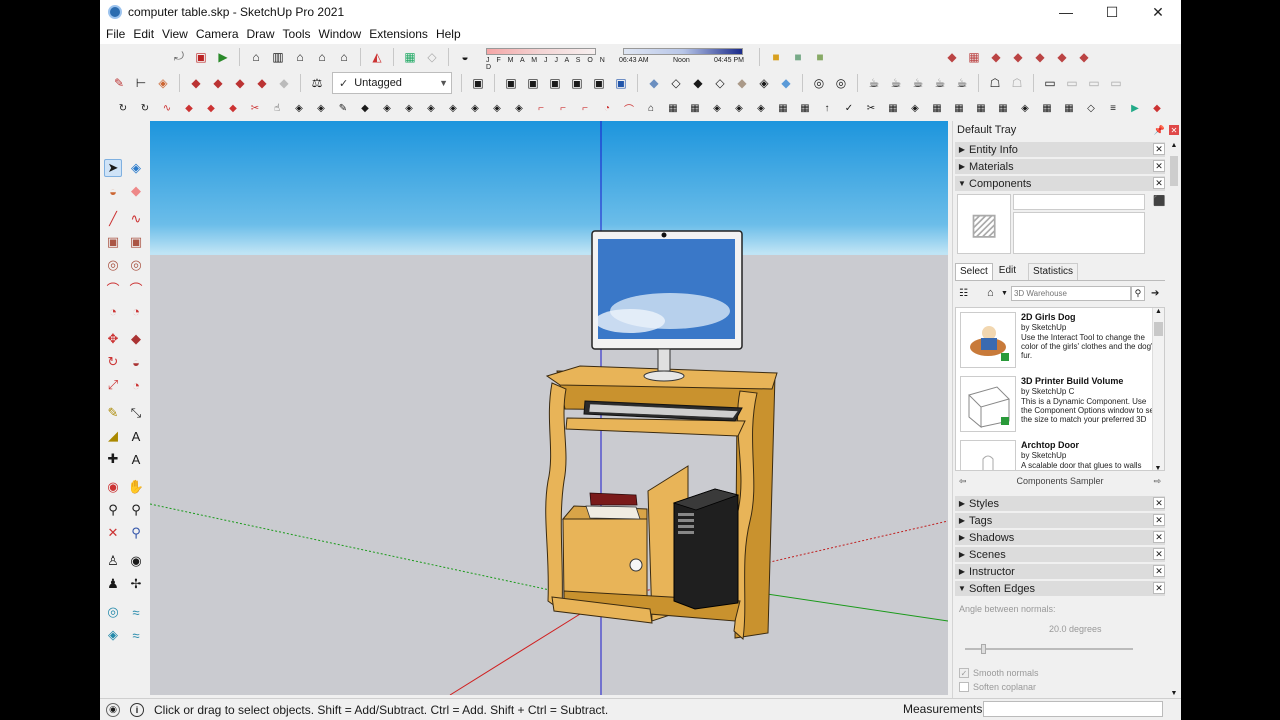 Image resolution: width=1280 pixels, height=720 pixels. I want to click on component-description-field, so click(1079, 233).